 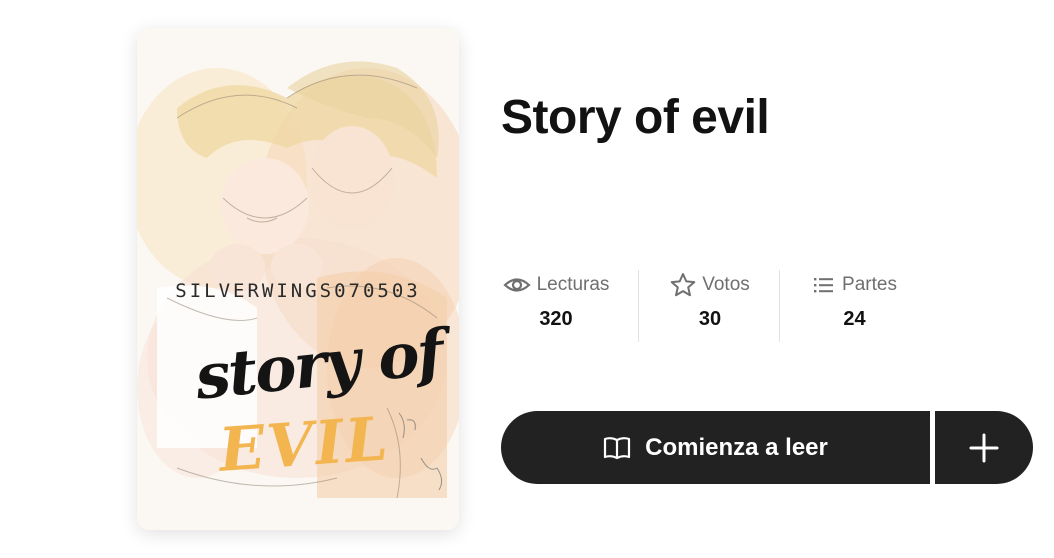 I want to click on plus-icon, so click(x=984, y=447).